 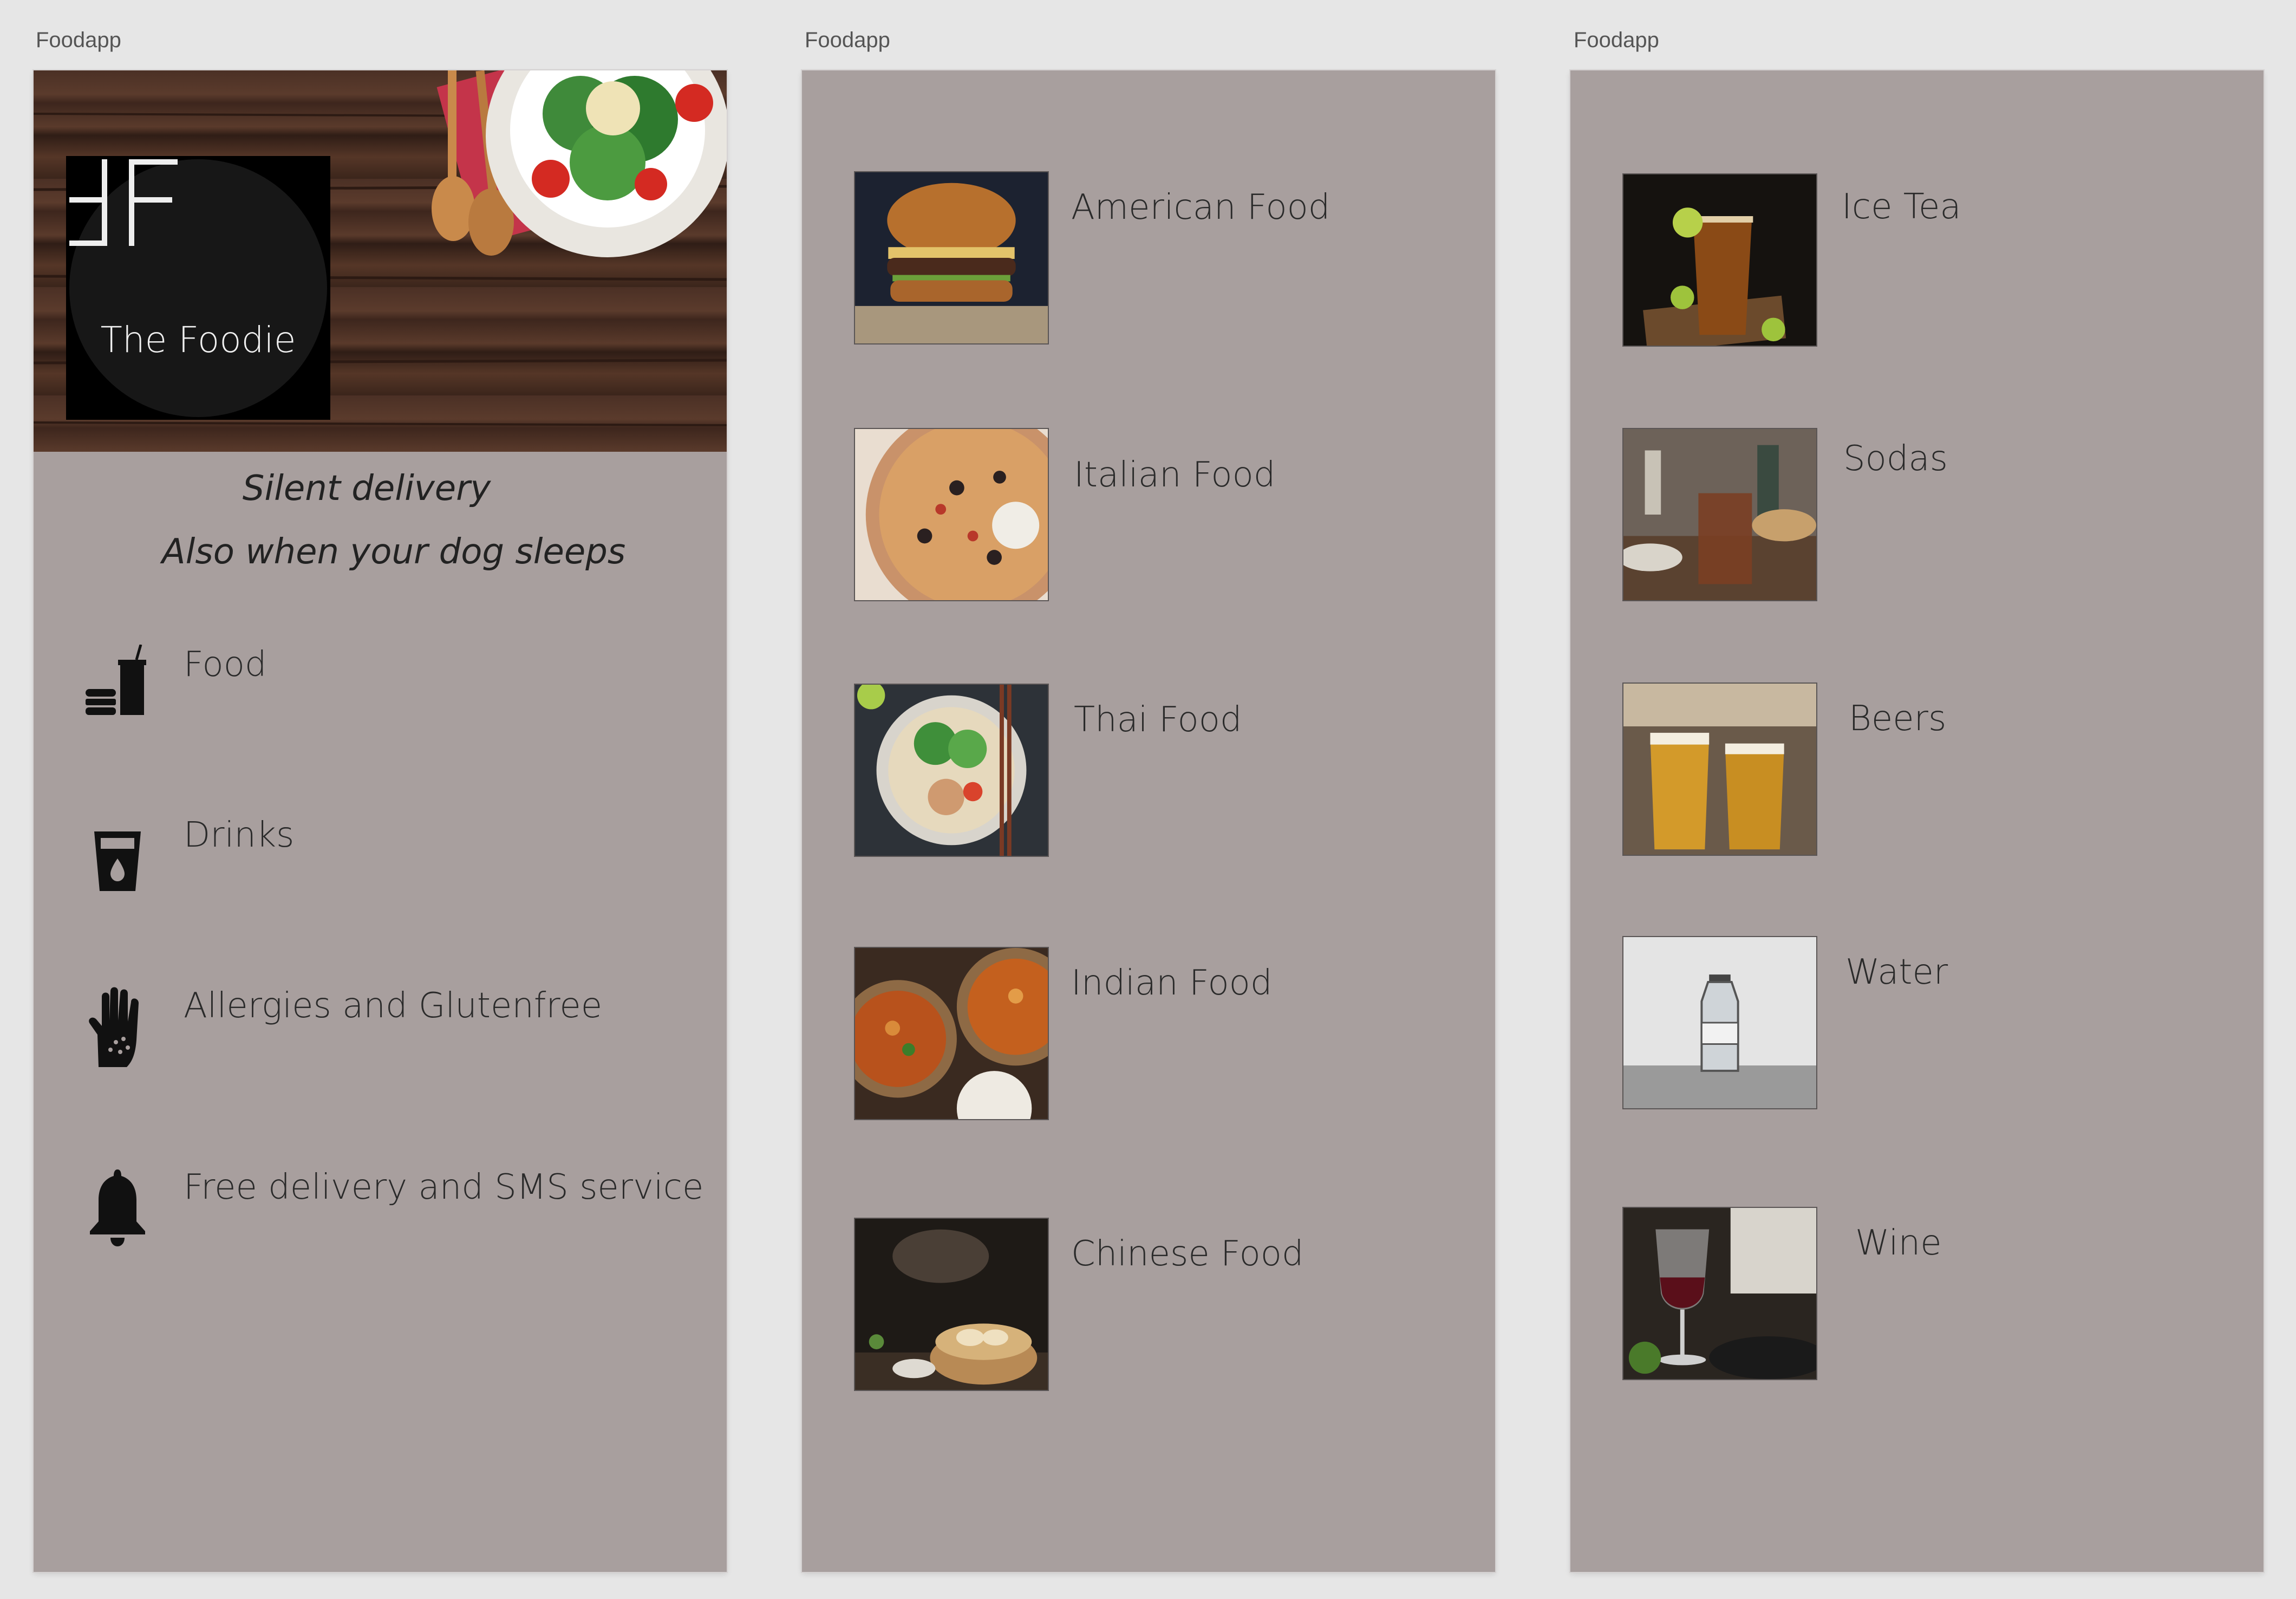 I want to click on menu-item-allergies: Allergies and Glutenfree, so click(x=380, y=1029).